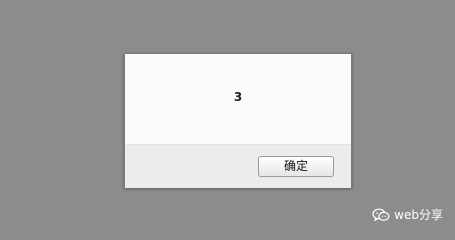 This screenshot has height=240, width=455. I want to click on watermark-text: web分享, so click(418, 215).